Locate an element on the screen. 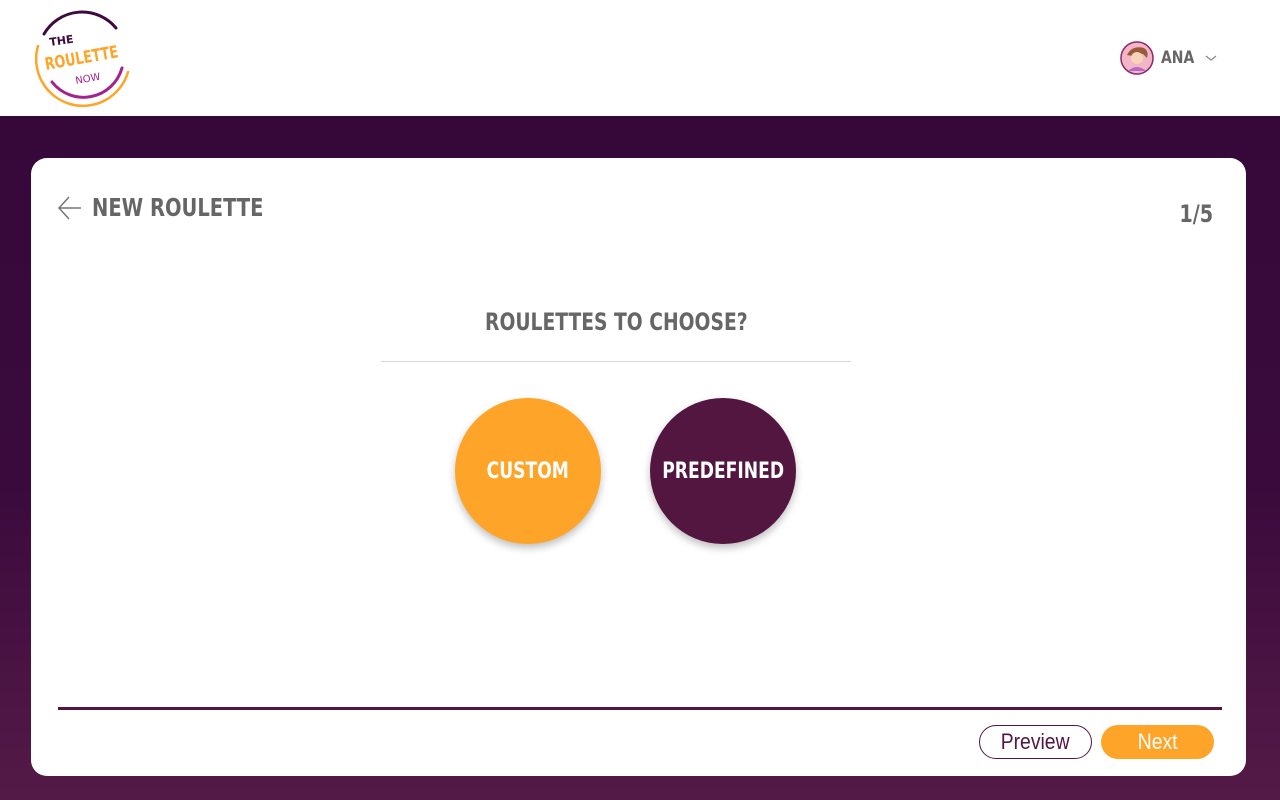  top-header: THE ROULETTE NOW ANA is located at coordinates (640, 58).